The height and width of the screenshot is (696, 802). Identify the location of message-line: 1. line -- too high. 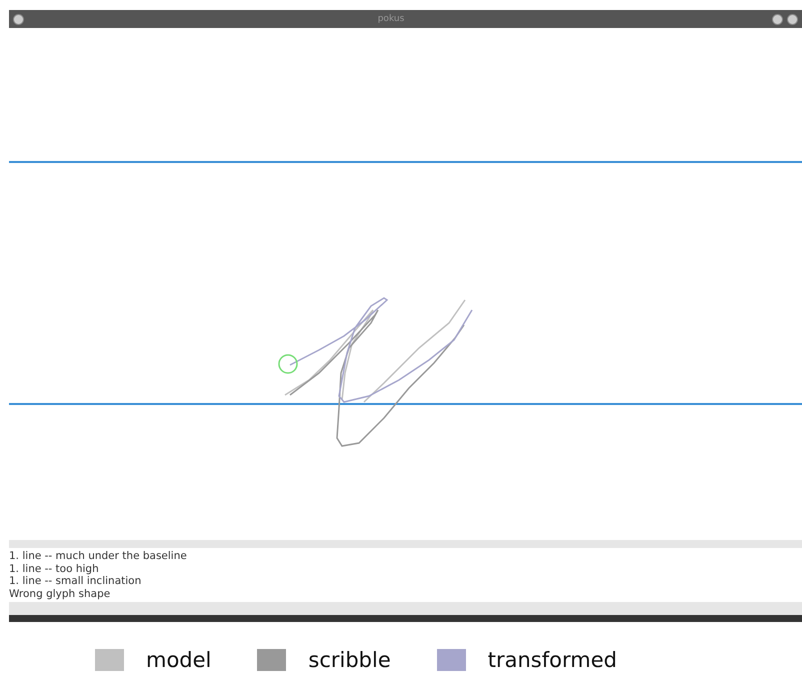
(54, 568).